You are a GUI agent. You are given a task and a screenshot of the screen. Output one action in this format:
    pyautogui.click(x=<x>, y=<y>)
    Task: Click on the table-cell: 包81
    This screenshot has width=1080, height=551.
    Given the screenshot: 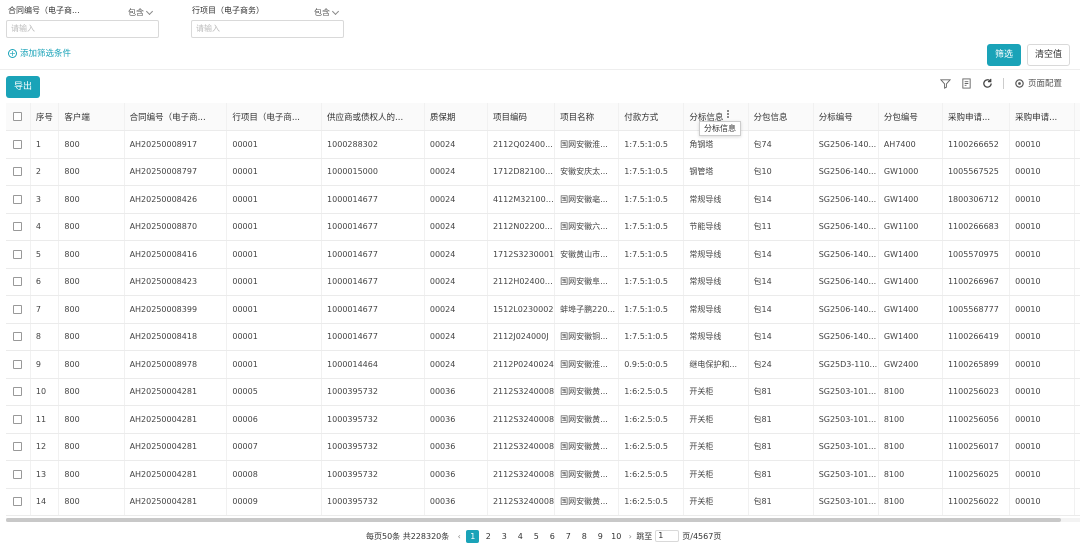 What is the action you would take?
    pyautogui.click(x=781, y=392)
    